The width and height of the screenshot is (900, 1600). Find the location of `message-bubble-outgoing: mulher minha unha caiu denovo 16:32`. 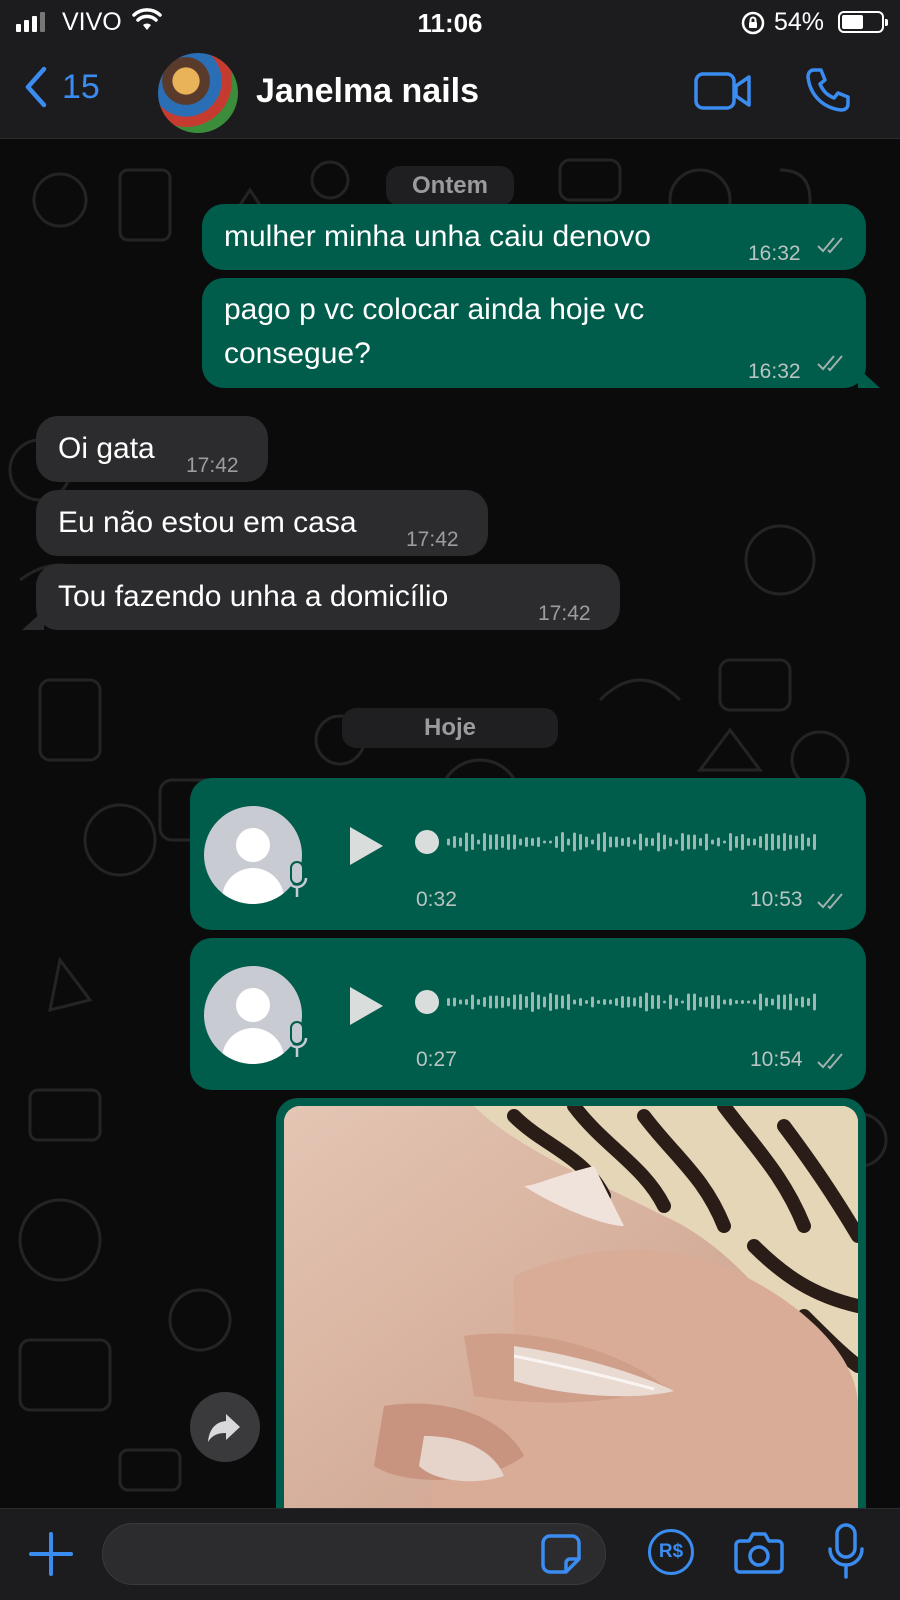

message-bubble-outgoing: mulher minha unha caiu denovo 16:32 is located at coordinates (534, 237).